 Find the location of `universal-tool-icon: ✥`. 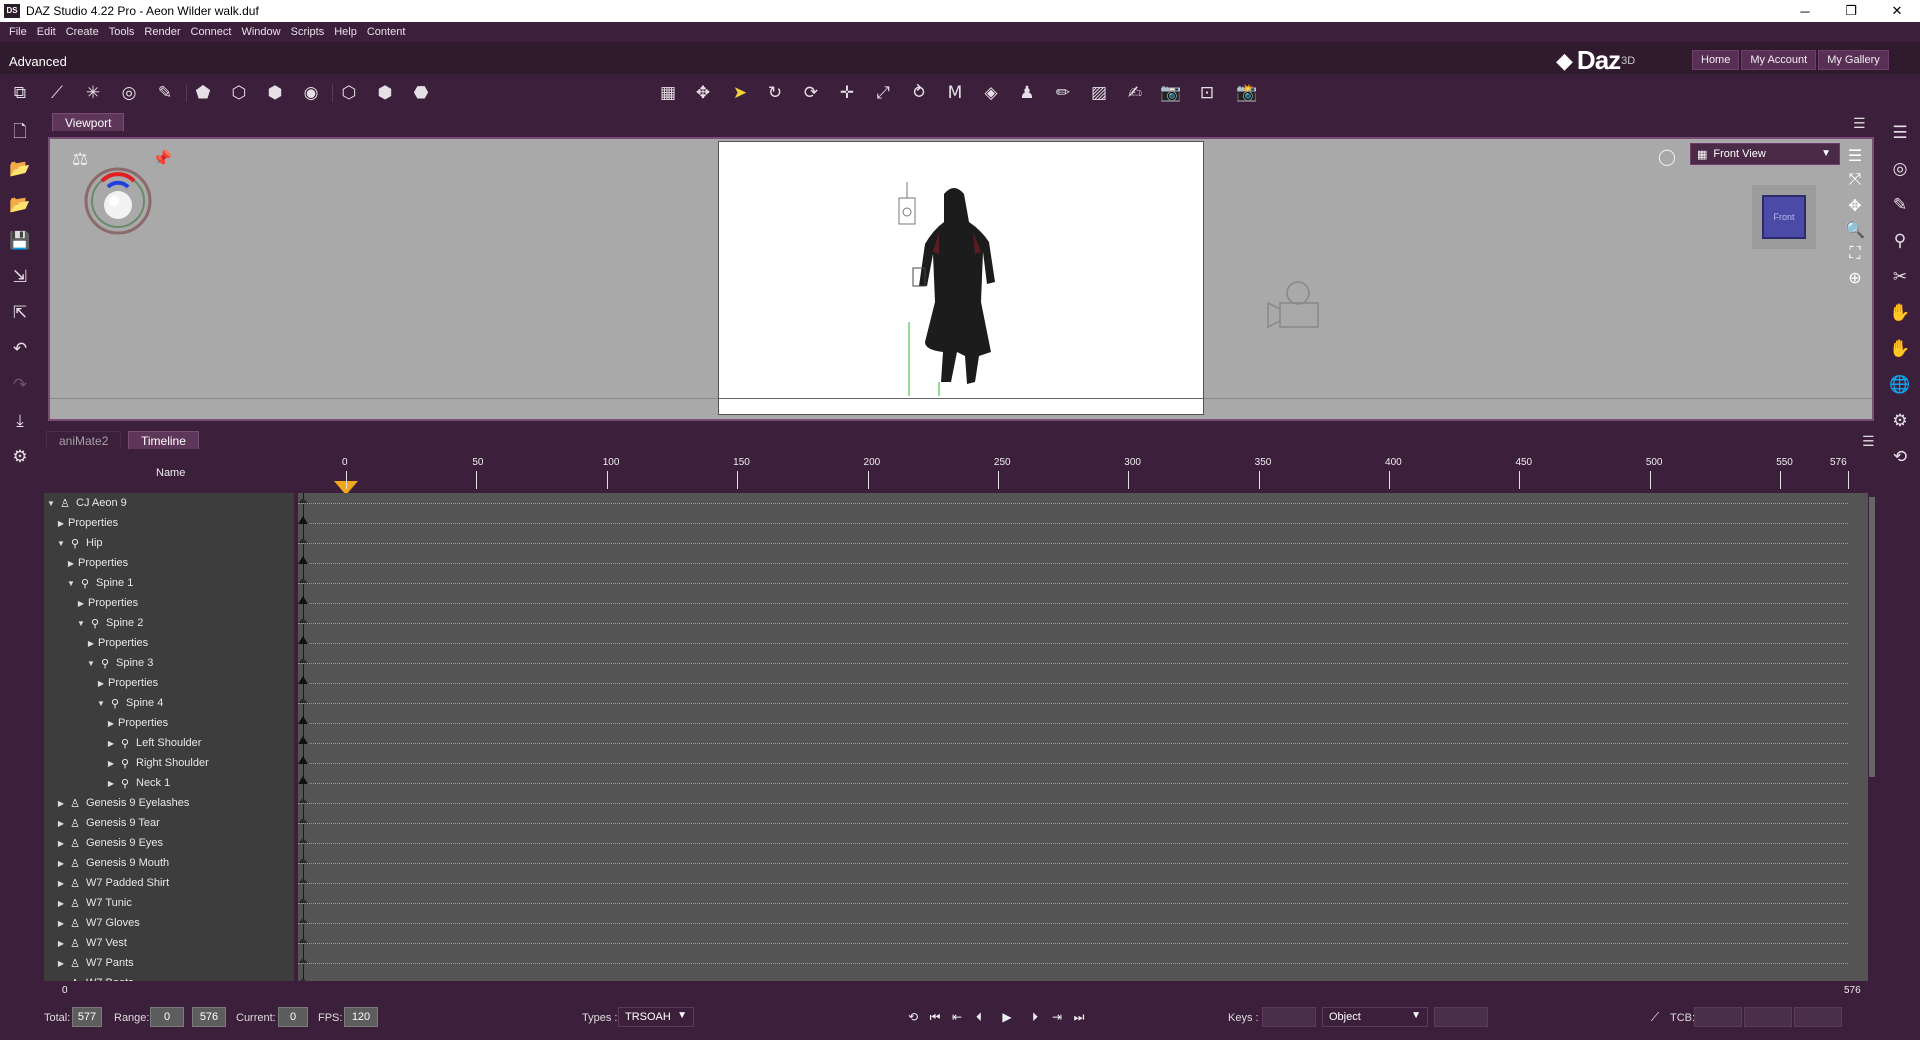

universal-tool-icon: ✥ is located at coordinates (703, 93).